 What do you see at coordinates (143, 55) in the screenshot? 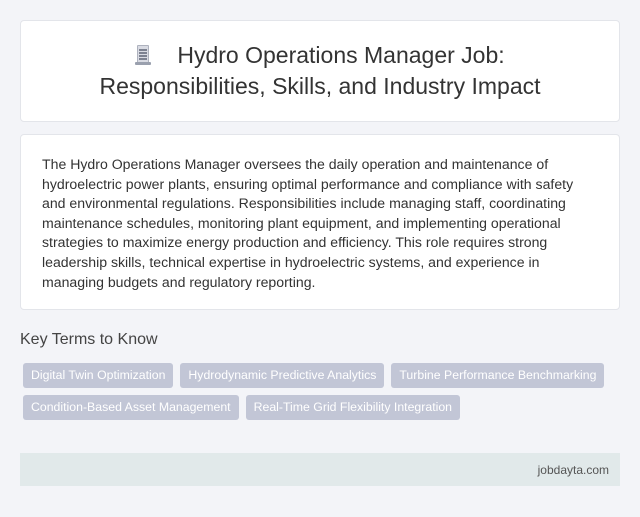
I see `document-icon` at bounding box center [143, 55].